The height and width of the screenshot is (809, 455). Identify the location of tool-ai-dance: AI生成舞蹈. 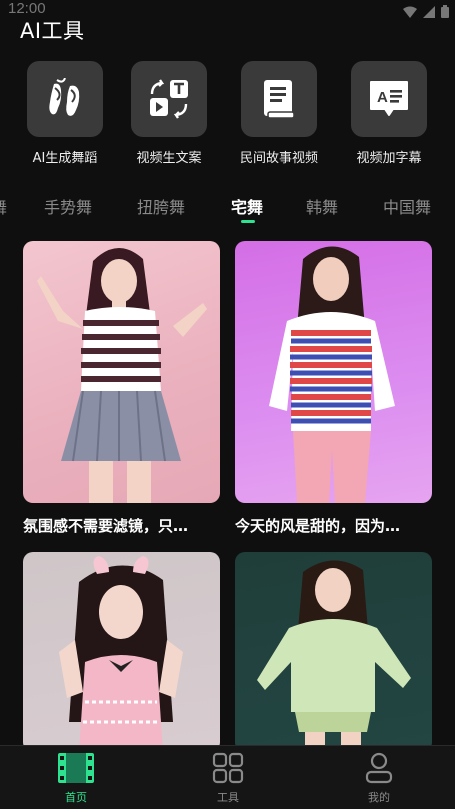
(65, 113).